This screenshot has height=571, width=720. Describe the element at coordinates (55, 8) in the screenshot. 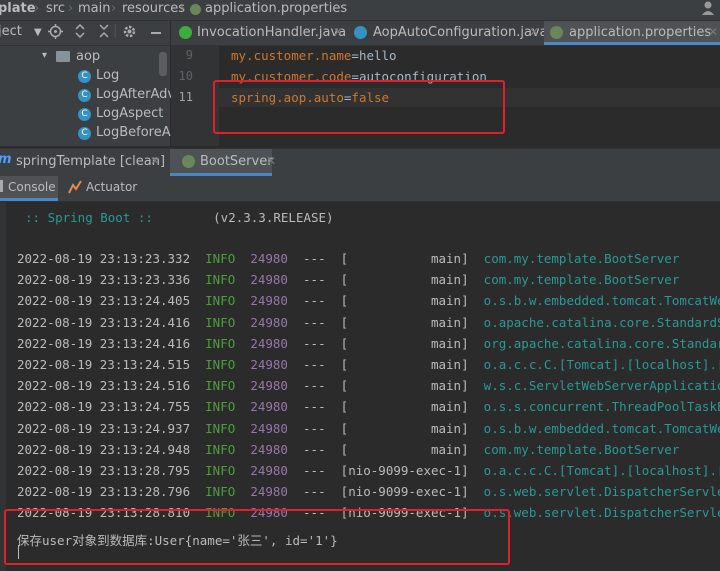

I see `breadcrumb-item-src: src` at that location.